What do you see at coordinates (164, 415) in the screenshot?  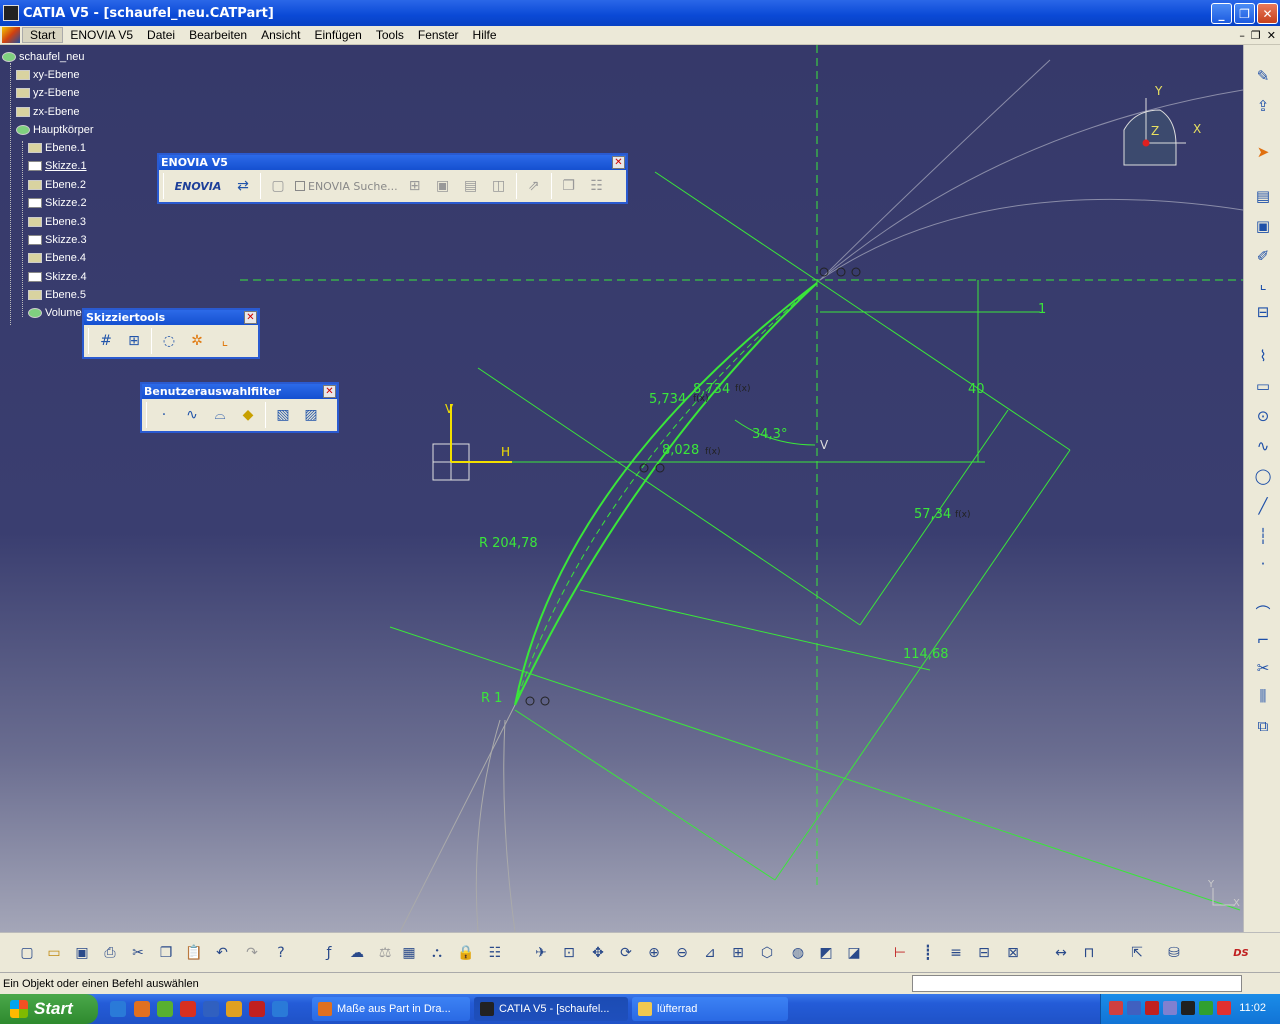 I see `point-filter-icon: ·` at bounding box center [164, 415].